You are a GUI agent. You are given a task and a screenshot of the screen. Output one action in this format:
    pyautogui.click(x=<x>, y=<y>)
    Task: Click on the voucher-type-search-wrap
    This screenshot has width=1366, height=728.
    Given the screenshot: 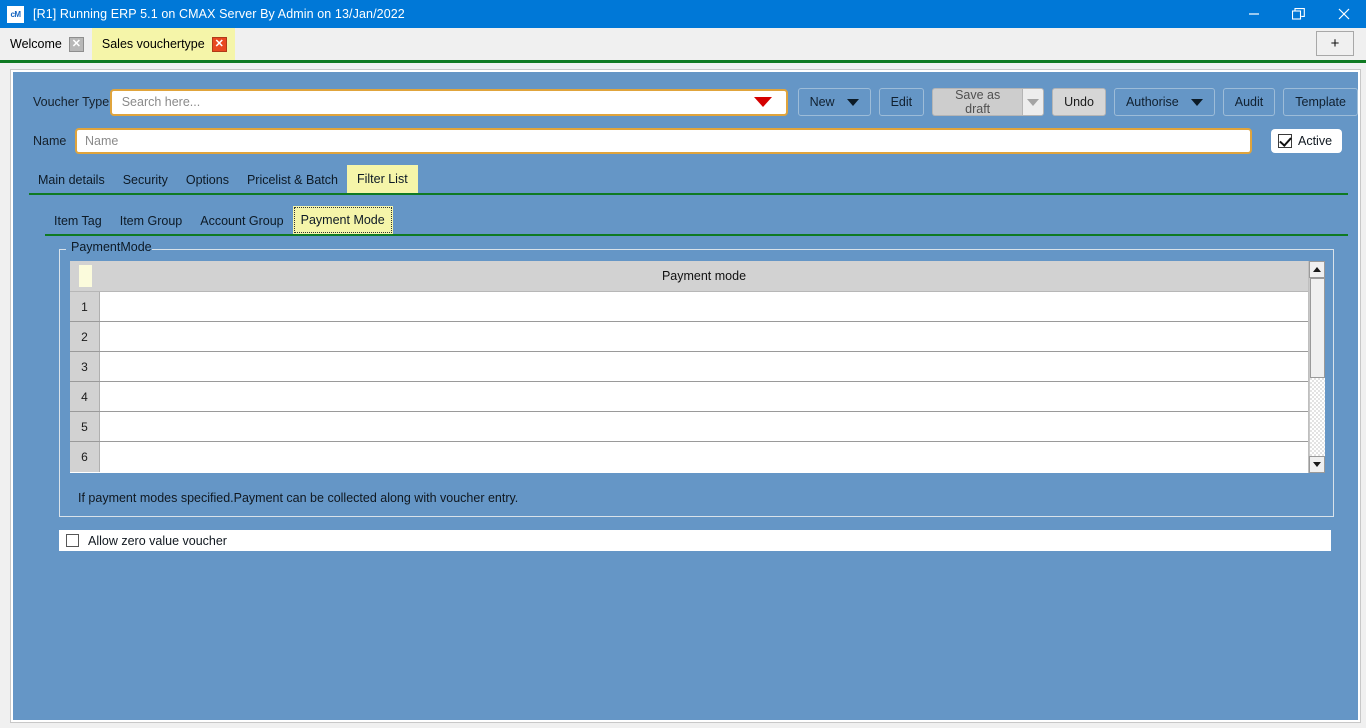 What is the action you would take?
    pyautogui.click(x=448, y=102)
    